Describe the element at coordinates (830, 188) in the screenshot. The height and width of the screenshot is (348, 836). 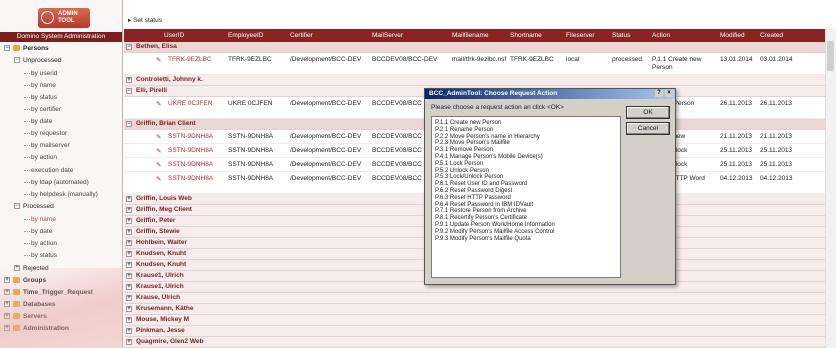
I see `vertical-scrollbar` at that location.